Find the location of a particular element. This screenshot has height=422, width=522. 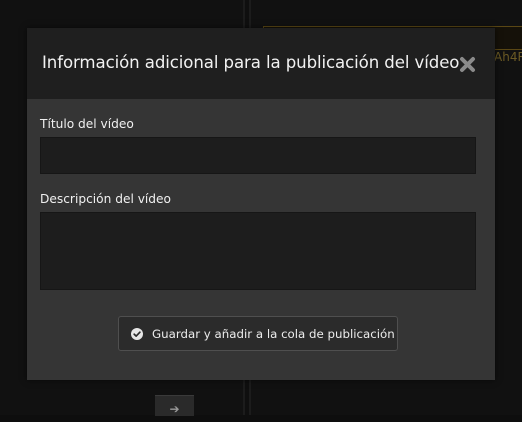

video-title-label: Título del vídeo is located at coordinates (87, 124).